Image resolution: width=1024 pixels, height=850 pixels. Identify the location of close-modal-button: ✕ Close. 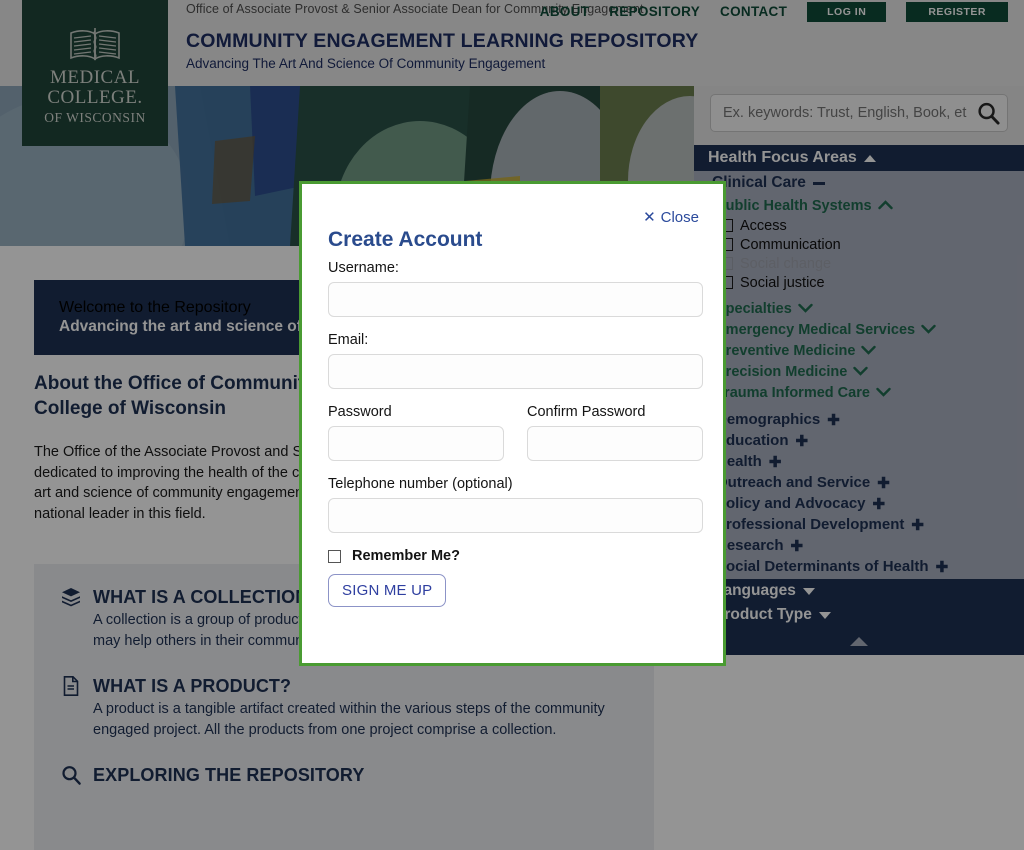
(671, 217).